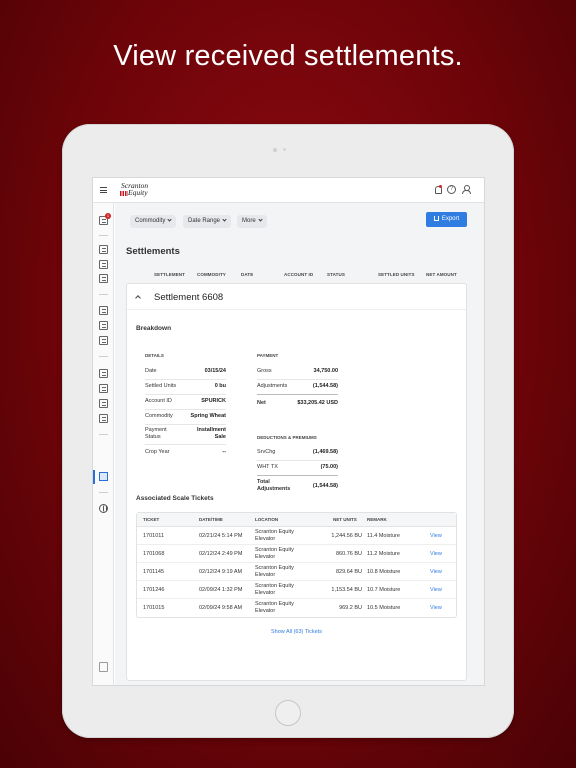 The height and width of the screenshot is (768, 576). What do you see at coordinates (138, 192) in the screenshot?
I see `logo-text-line2: Equity` at bounding box center [138, 192].